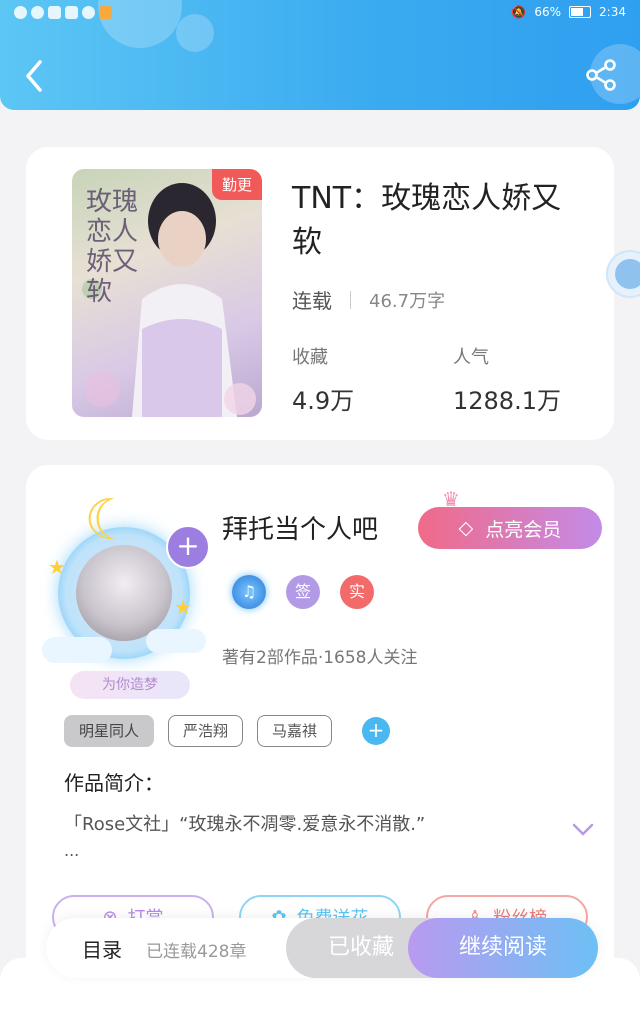 The image size is (640, 1024). Describe the element at coordinates (300, 527) in the screenshot. I see `author-name: 拜托当个人吧` at that location.